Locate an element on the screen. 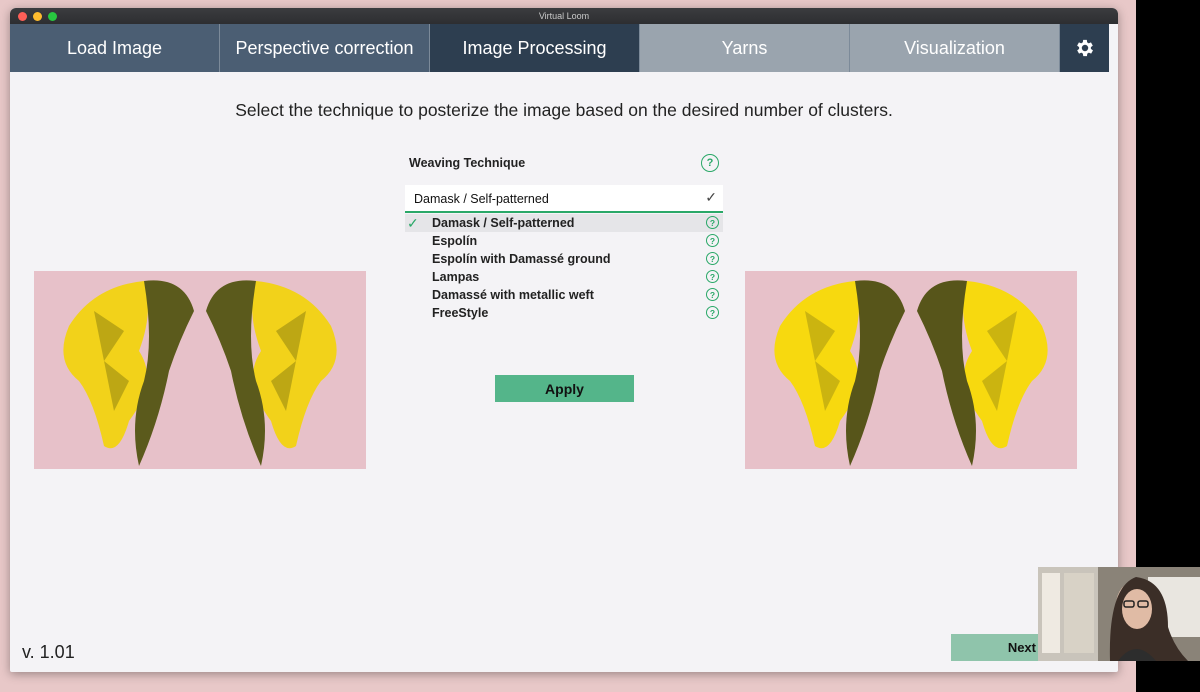  webcam-overlay is located at coordinates (1119, 614).